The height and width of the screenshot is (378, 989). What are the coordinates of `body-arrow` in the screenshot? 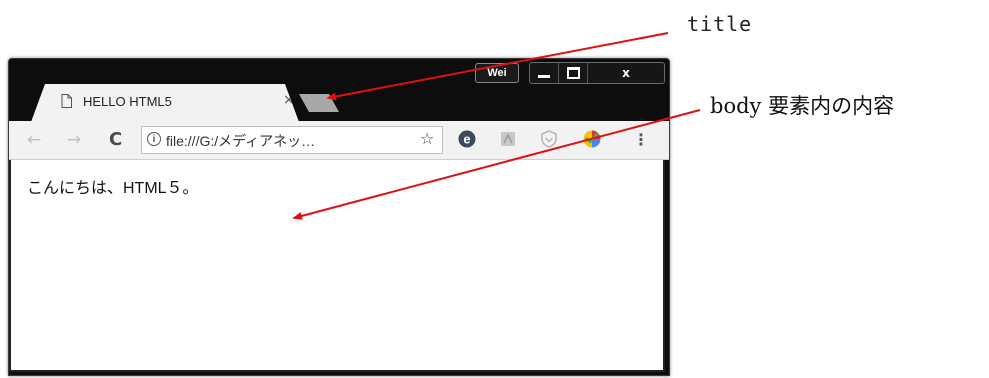 It's located at (496, 164).